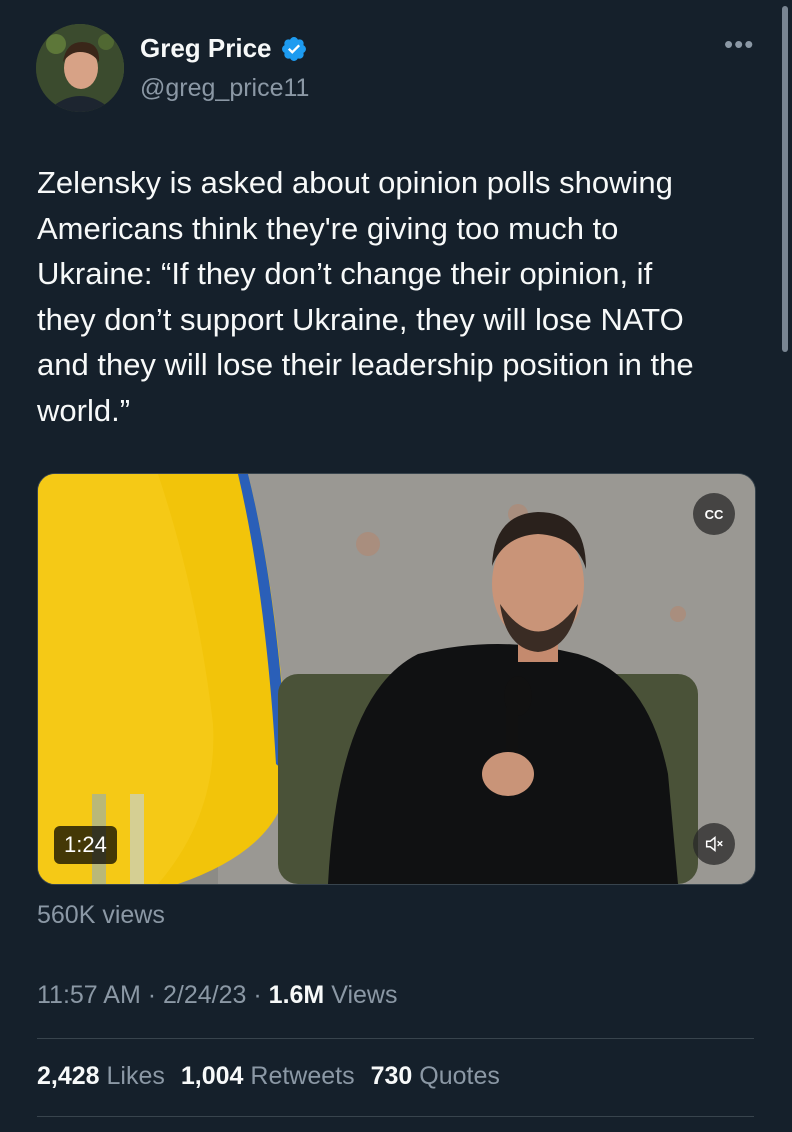 This screenshot has height=1132, width=792. I want to click on likes-label: Likes, so click(135, 1076).